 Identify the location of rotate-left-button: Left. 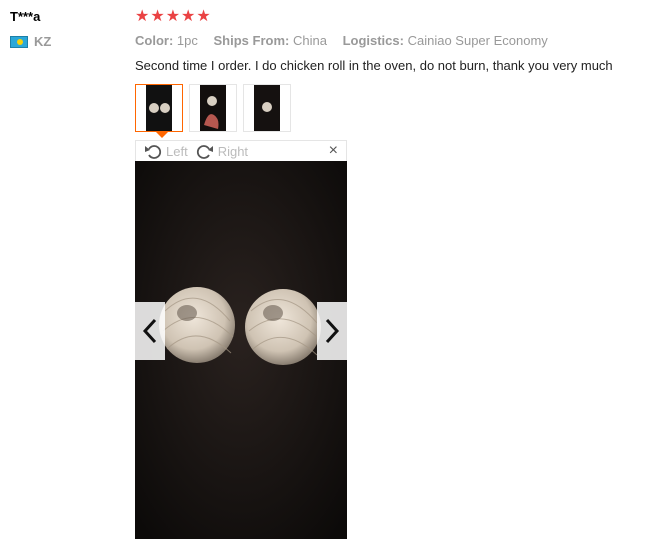
(166, 151).